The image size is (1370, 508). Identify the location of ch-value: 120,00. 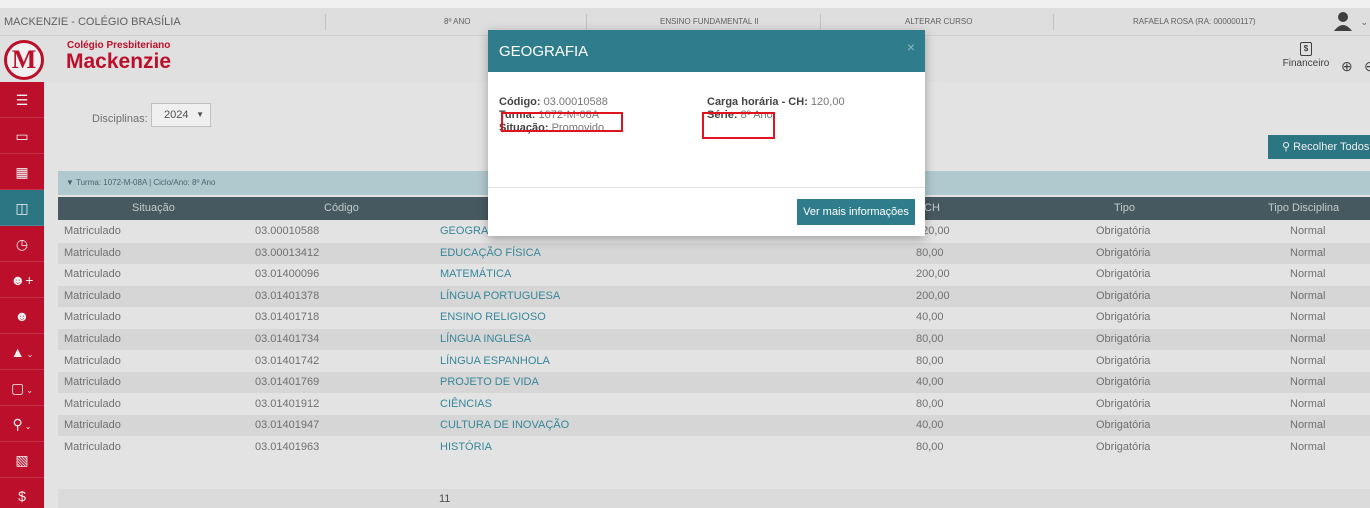
(827, 102).